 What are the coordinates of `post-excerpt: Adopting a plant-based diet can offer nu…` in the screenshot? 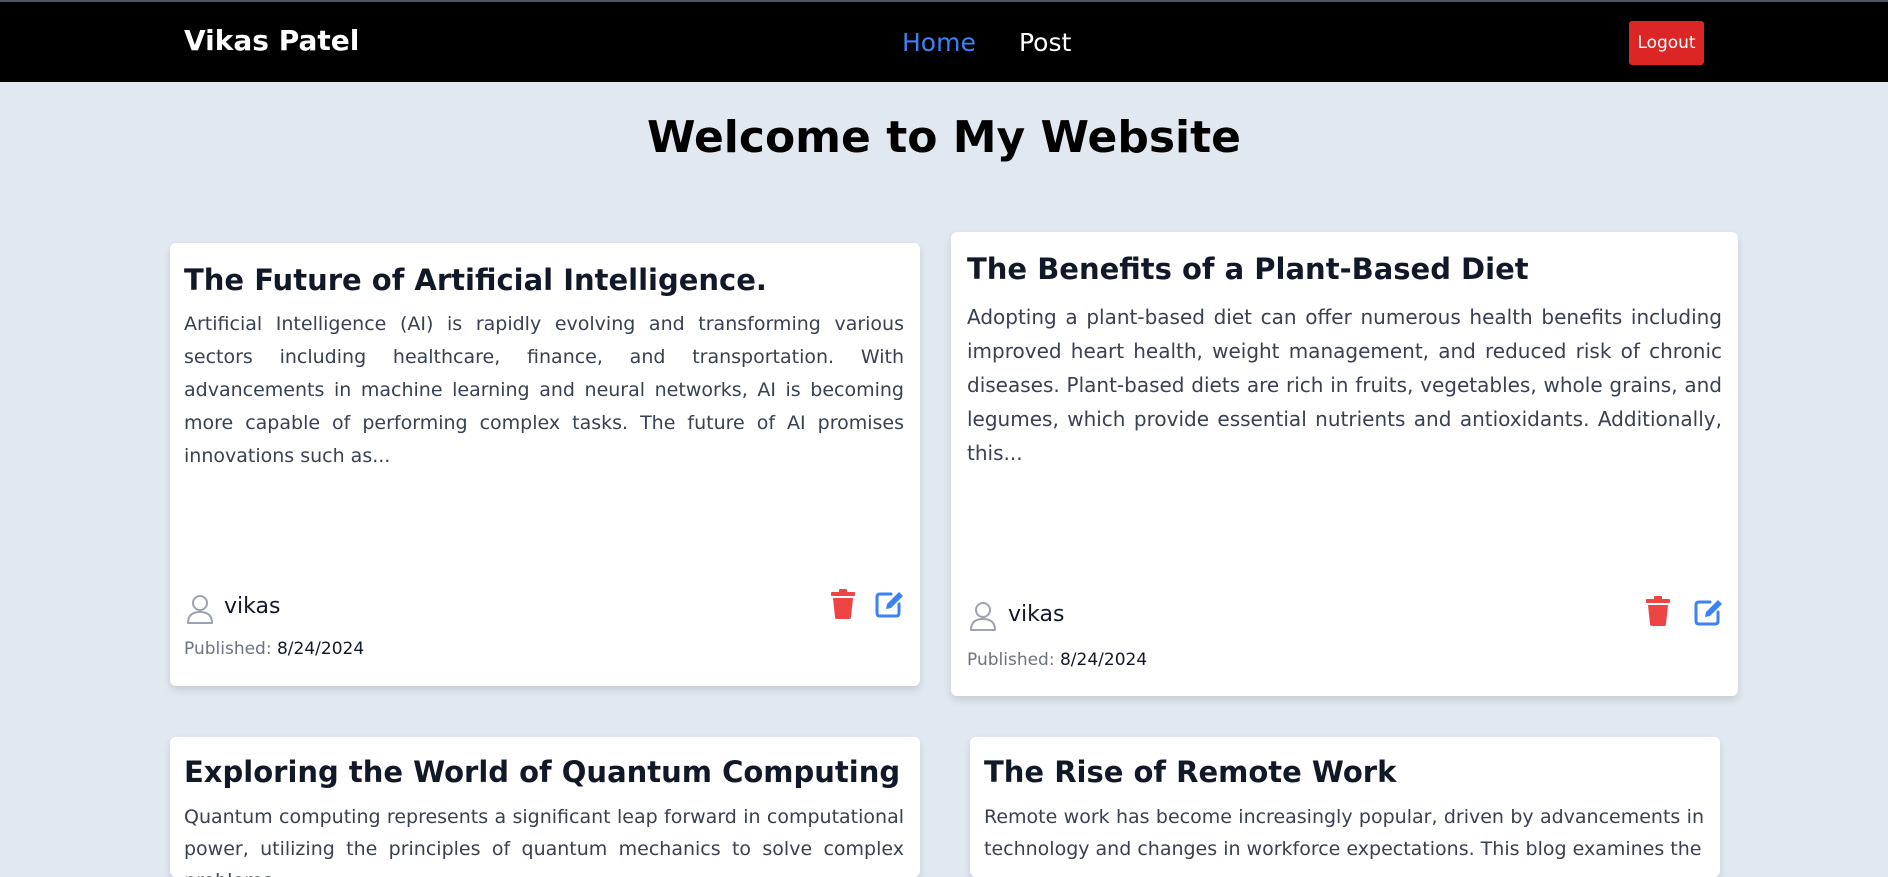 It's located at (1344, 385).